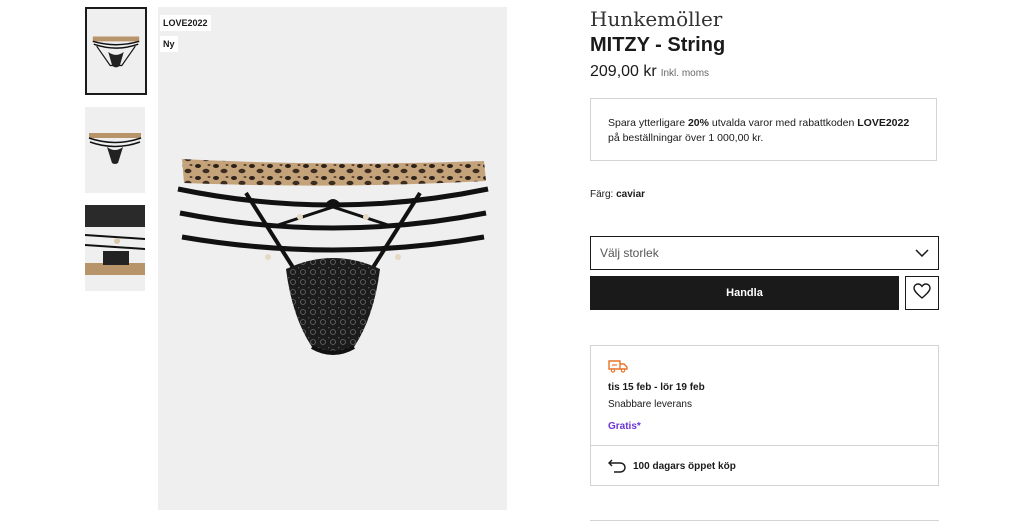 This screenshot has width=1024, height=527. I want to click on price-row: 209,00 kr Inkl. moms, so click(649, 72).